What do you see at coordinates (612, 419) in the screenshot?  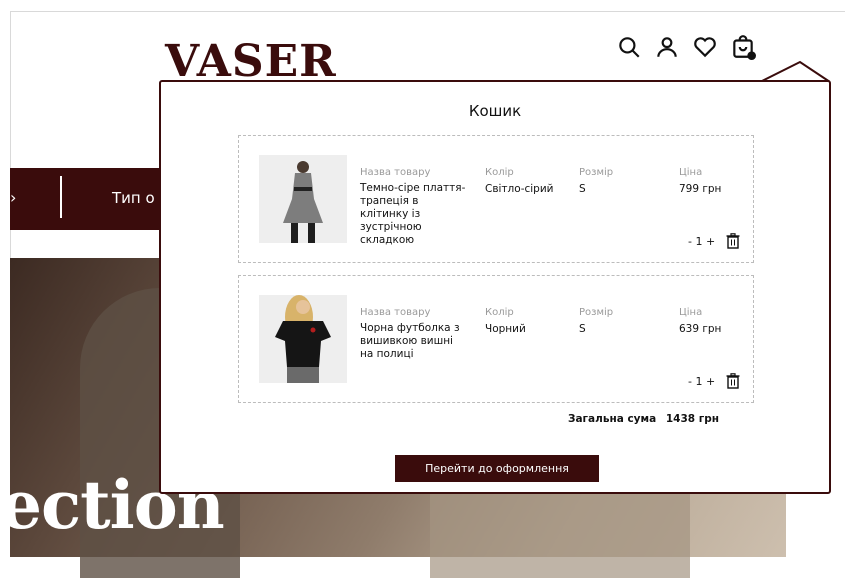 I see `total-label: Загальна сума` at bounding box center [612, 419].